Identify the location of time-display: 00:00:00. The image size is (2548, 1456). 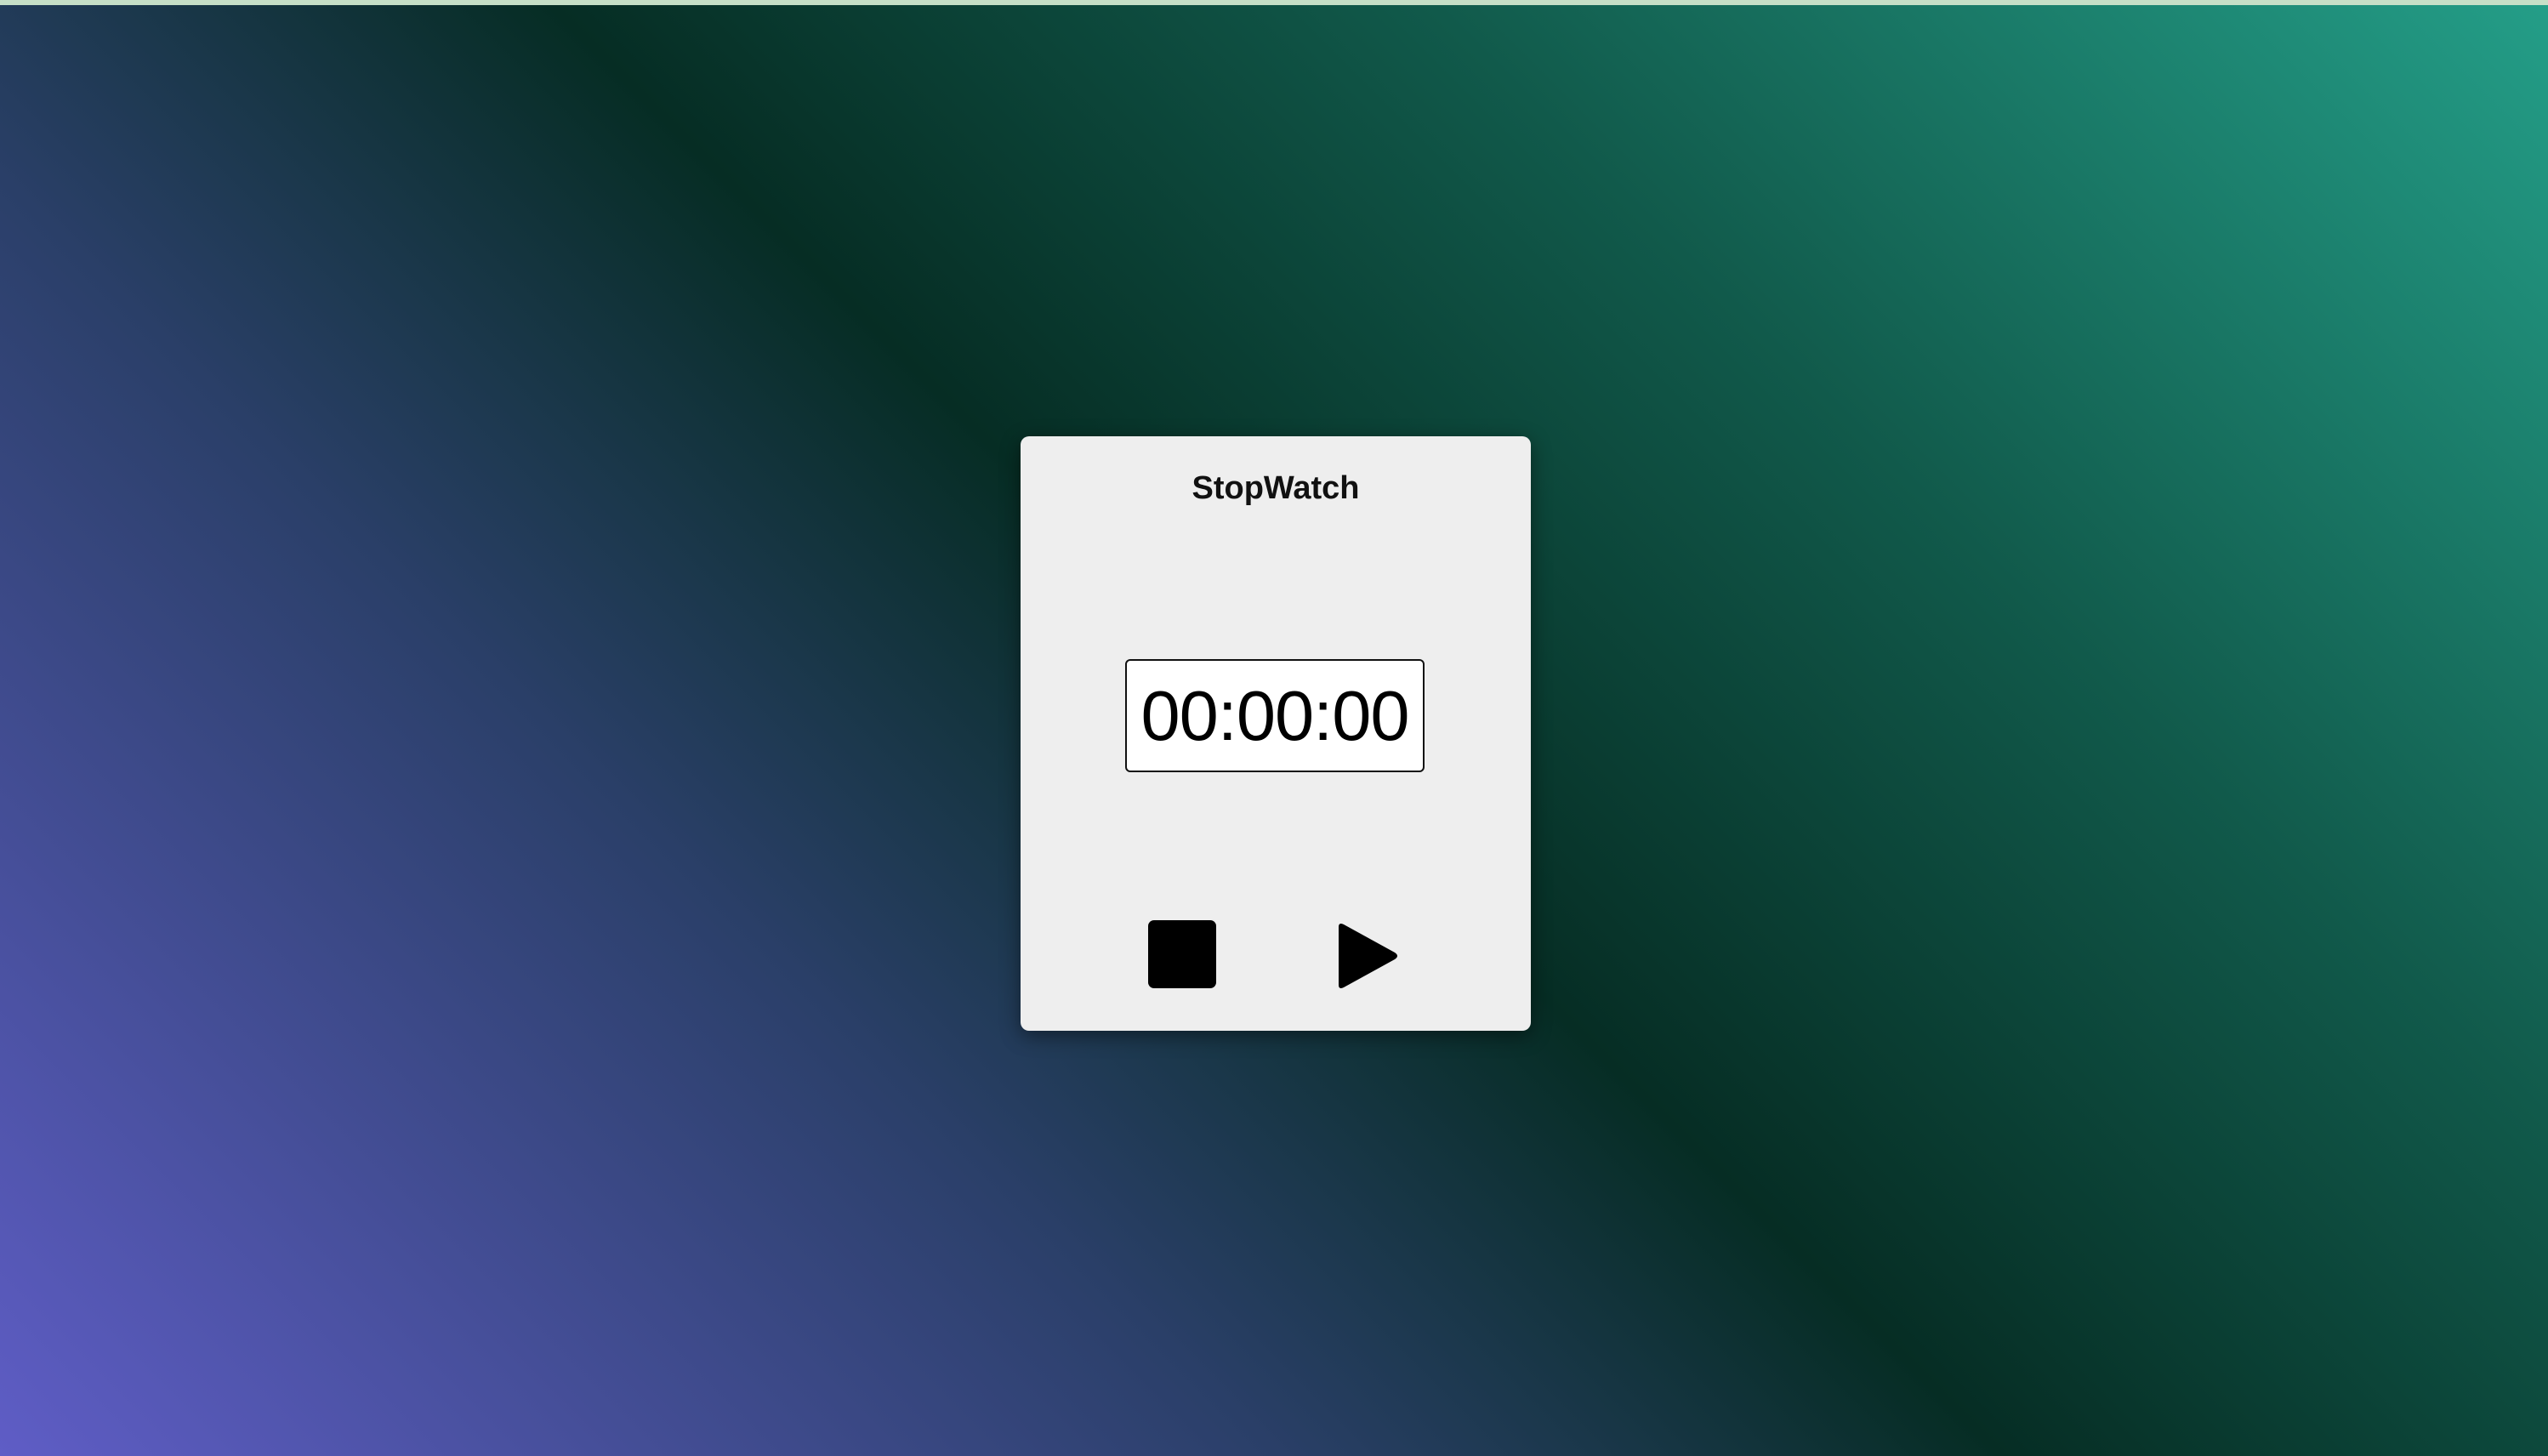
(1275, 715).